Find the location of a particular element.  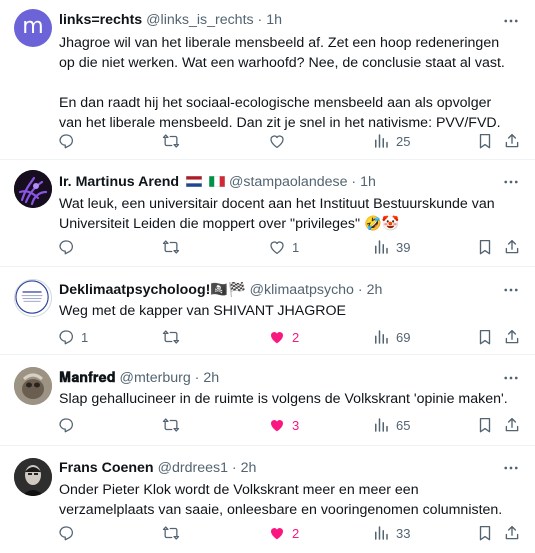

display-name: Deklimaatpsycholoog!🏴‍☠️🏁 is located at coordinates (152, 290).